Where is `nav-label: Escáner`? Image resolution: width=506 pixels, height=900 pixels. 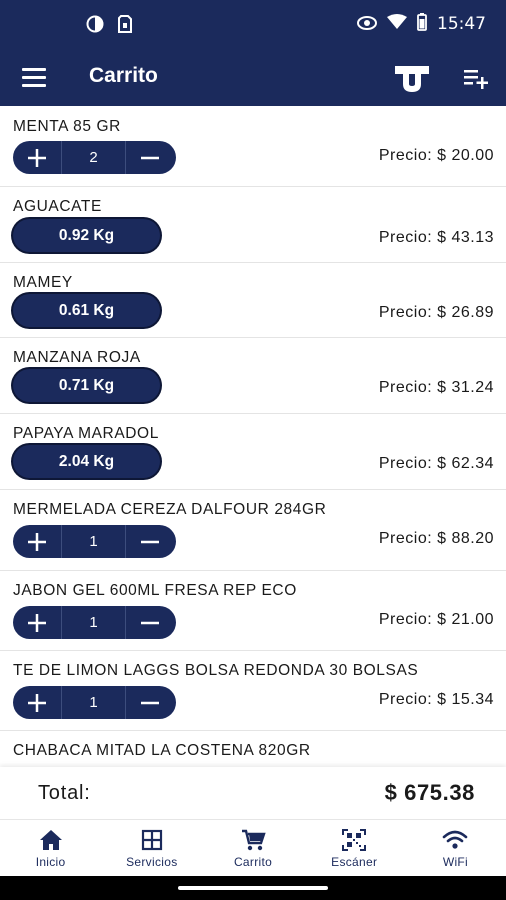
nav-label: Escáner is located at coordinates (354, 862).